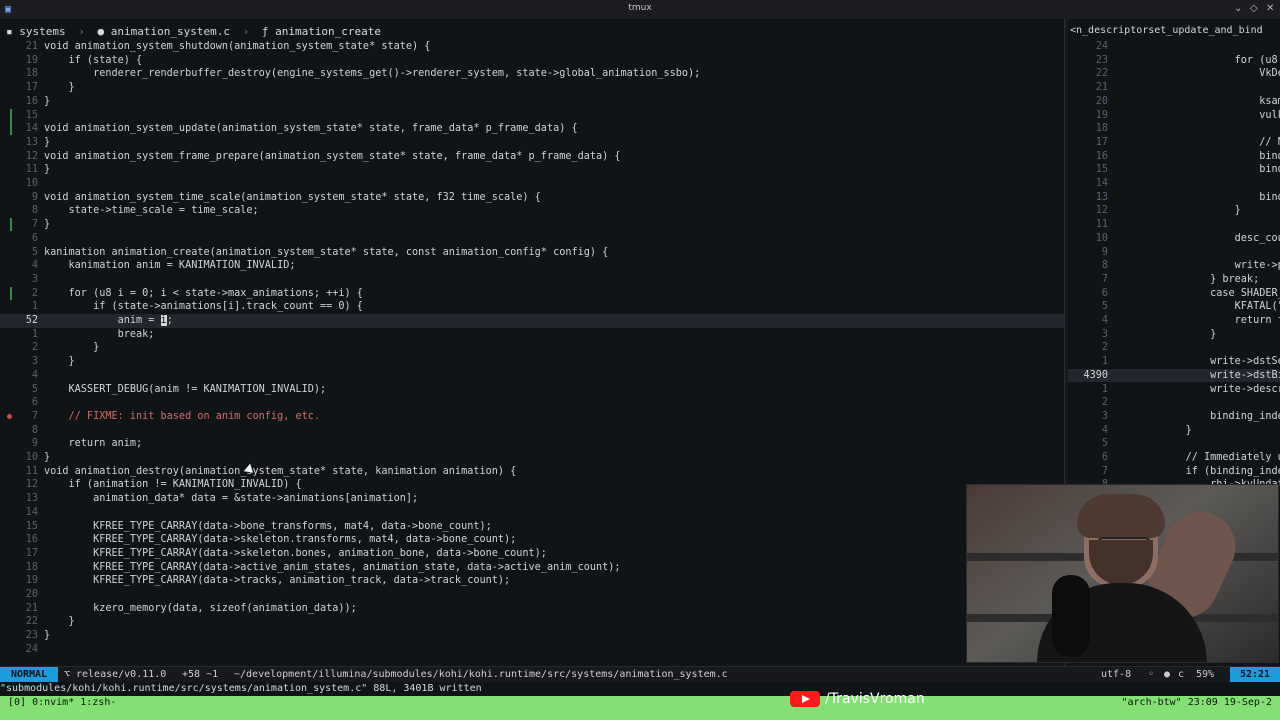  I want to click on code-text: ksamp, so click(1196, 102).